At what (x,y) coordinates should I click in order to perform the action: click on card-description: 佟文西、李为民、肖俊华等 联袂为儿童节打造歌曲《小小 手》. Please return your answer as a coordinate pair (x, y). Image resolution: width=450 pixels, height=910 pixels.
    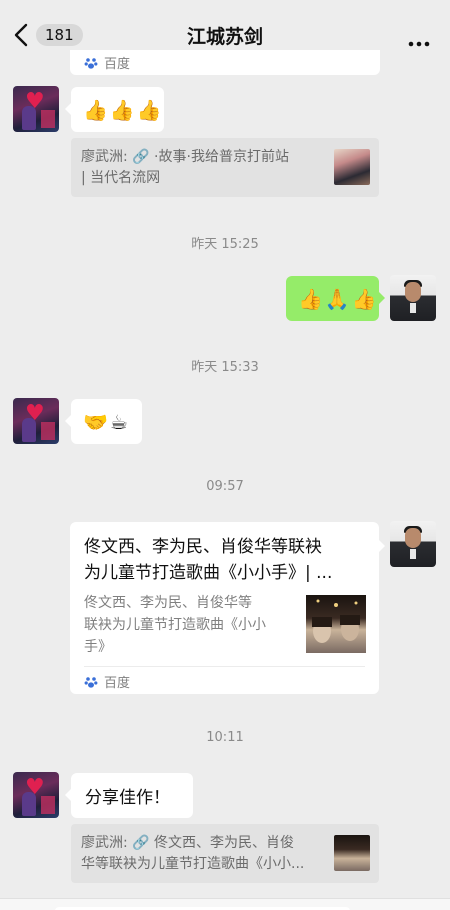
    Looking at the image, I should click on (175, 625).